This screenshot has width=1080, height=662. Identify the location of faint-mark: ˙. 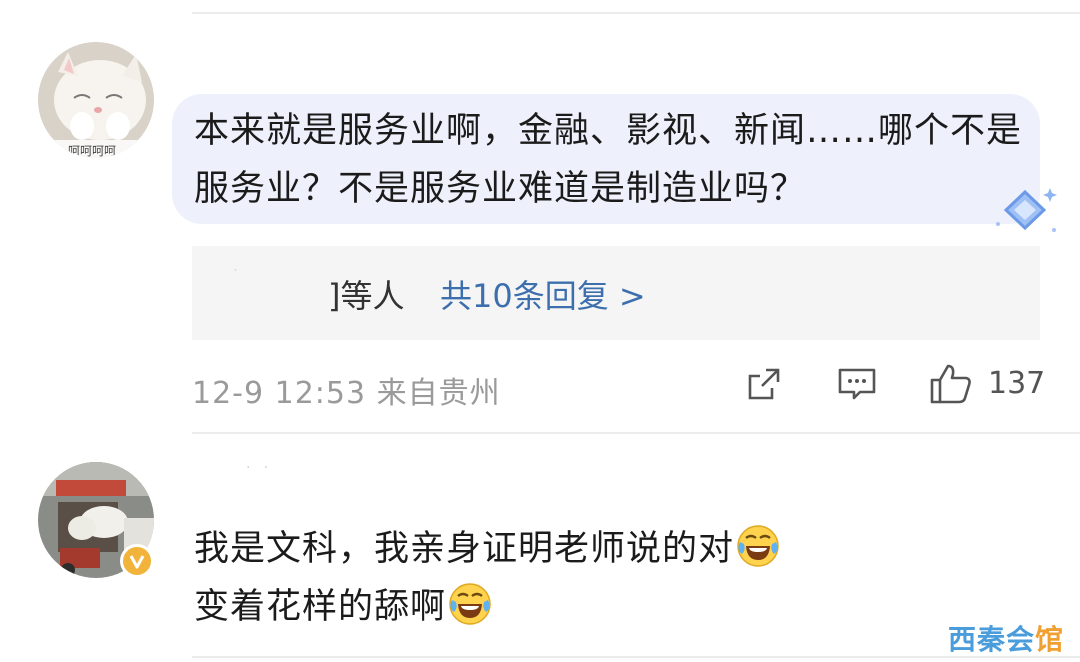
(235, 276).